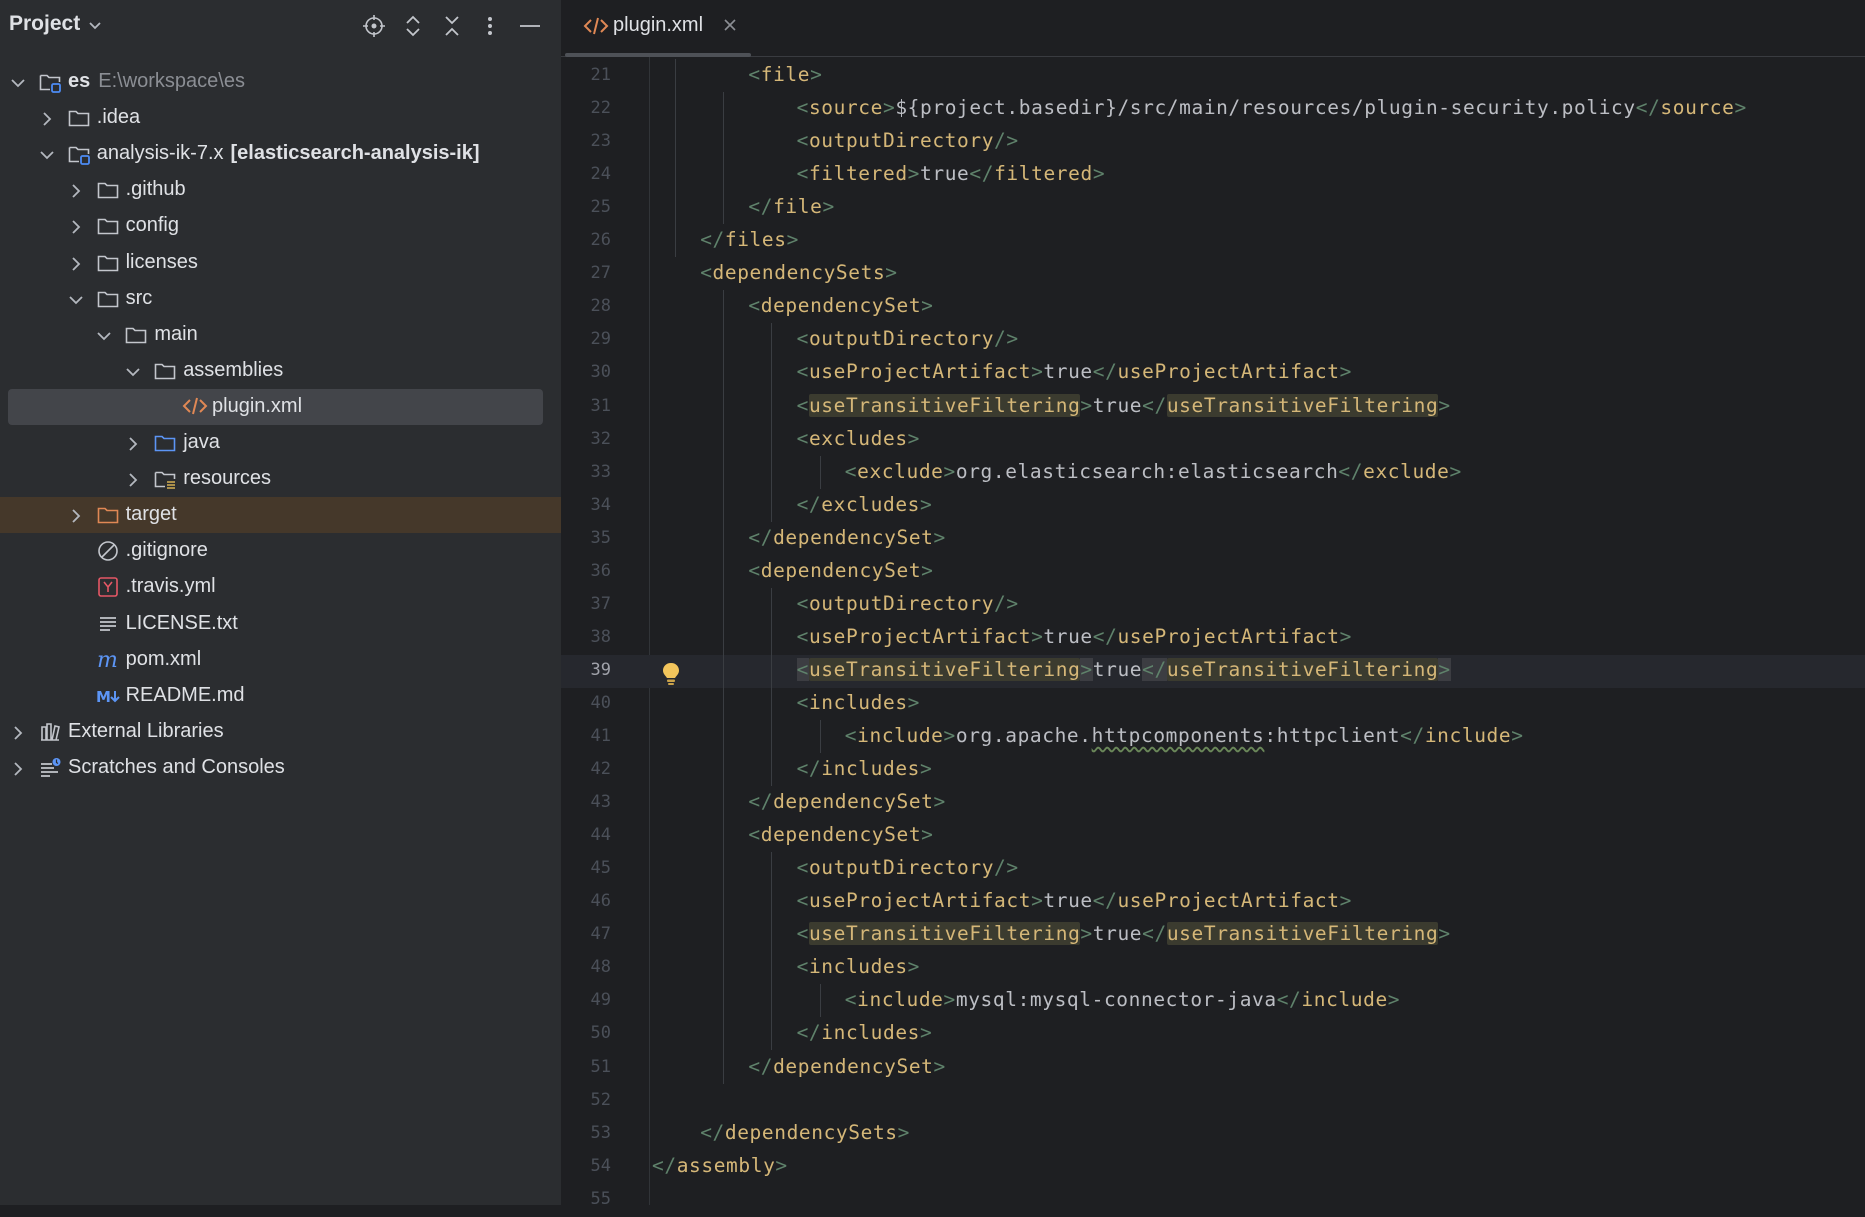 This screenshot has width=1865, height=1217. I want to click on tree-item-licenses: licenses, so click(280, 263).